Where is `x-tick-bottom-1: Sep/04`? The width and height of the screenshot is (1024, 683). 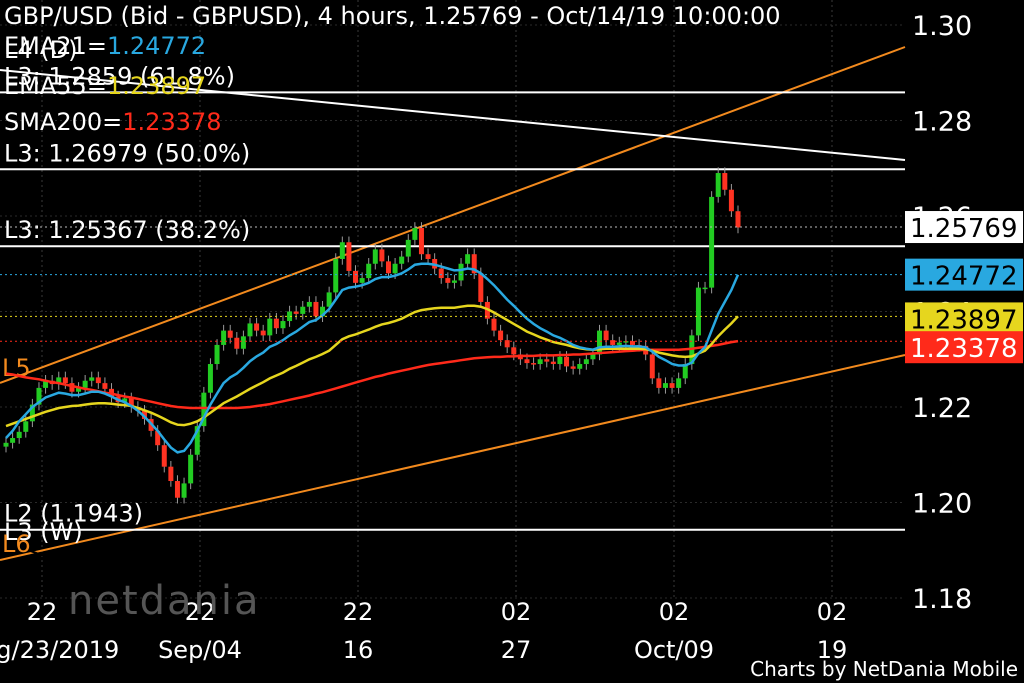 x-tick-bottom-1: Sep/04 is located at coordinates (200, 650).